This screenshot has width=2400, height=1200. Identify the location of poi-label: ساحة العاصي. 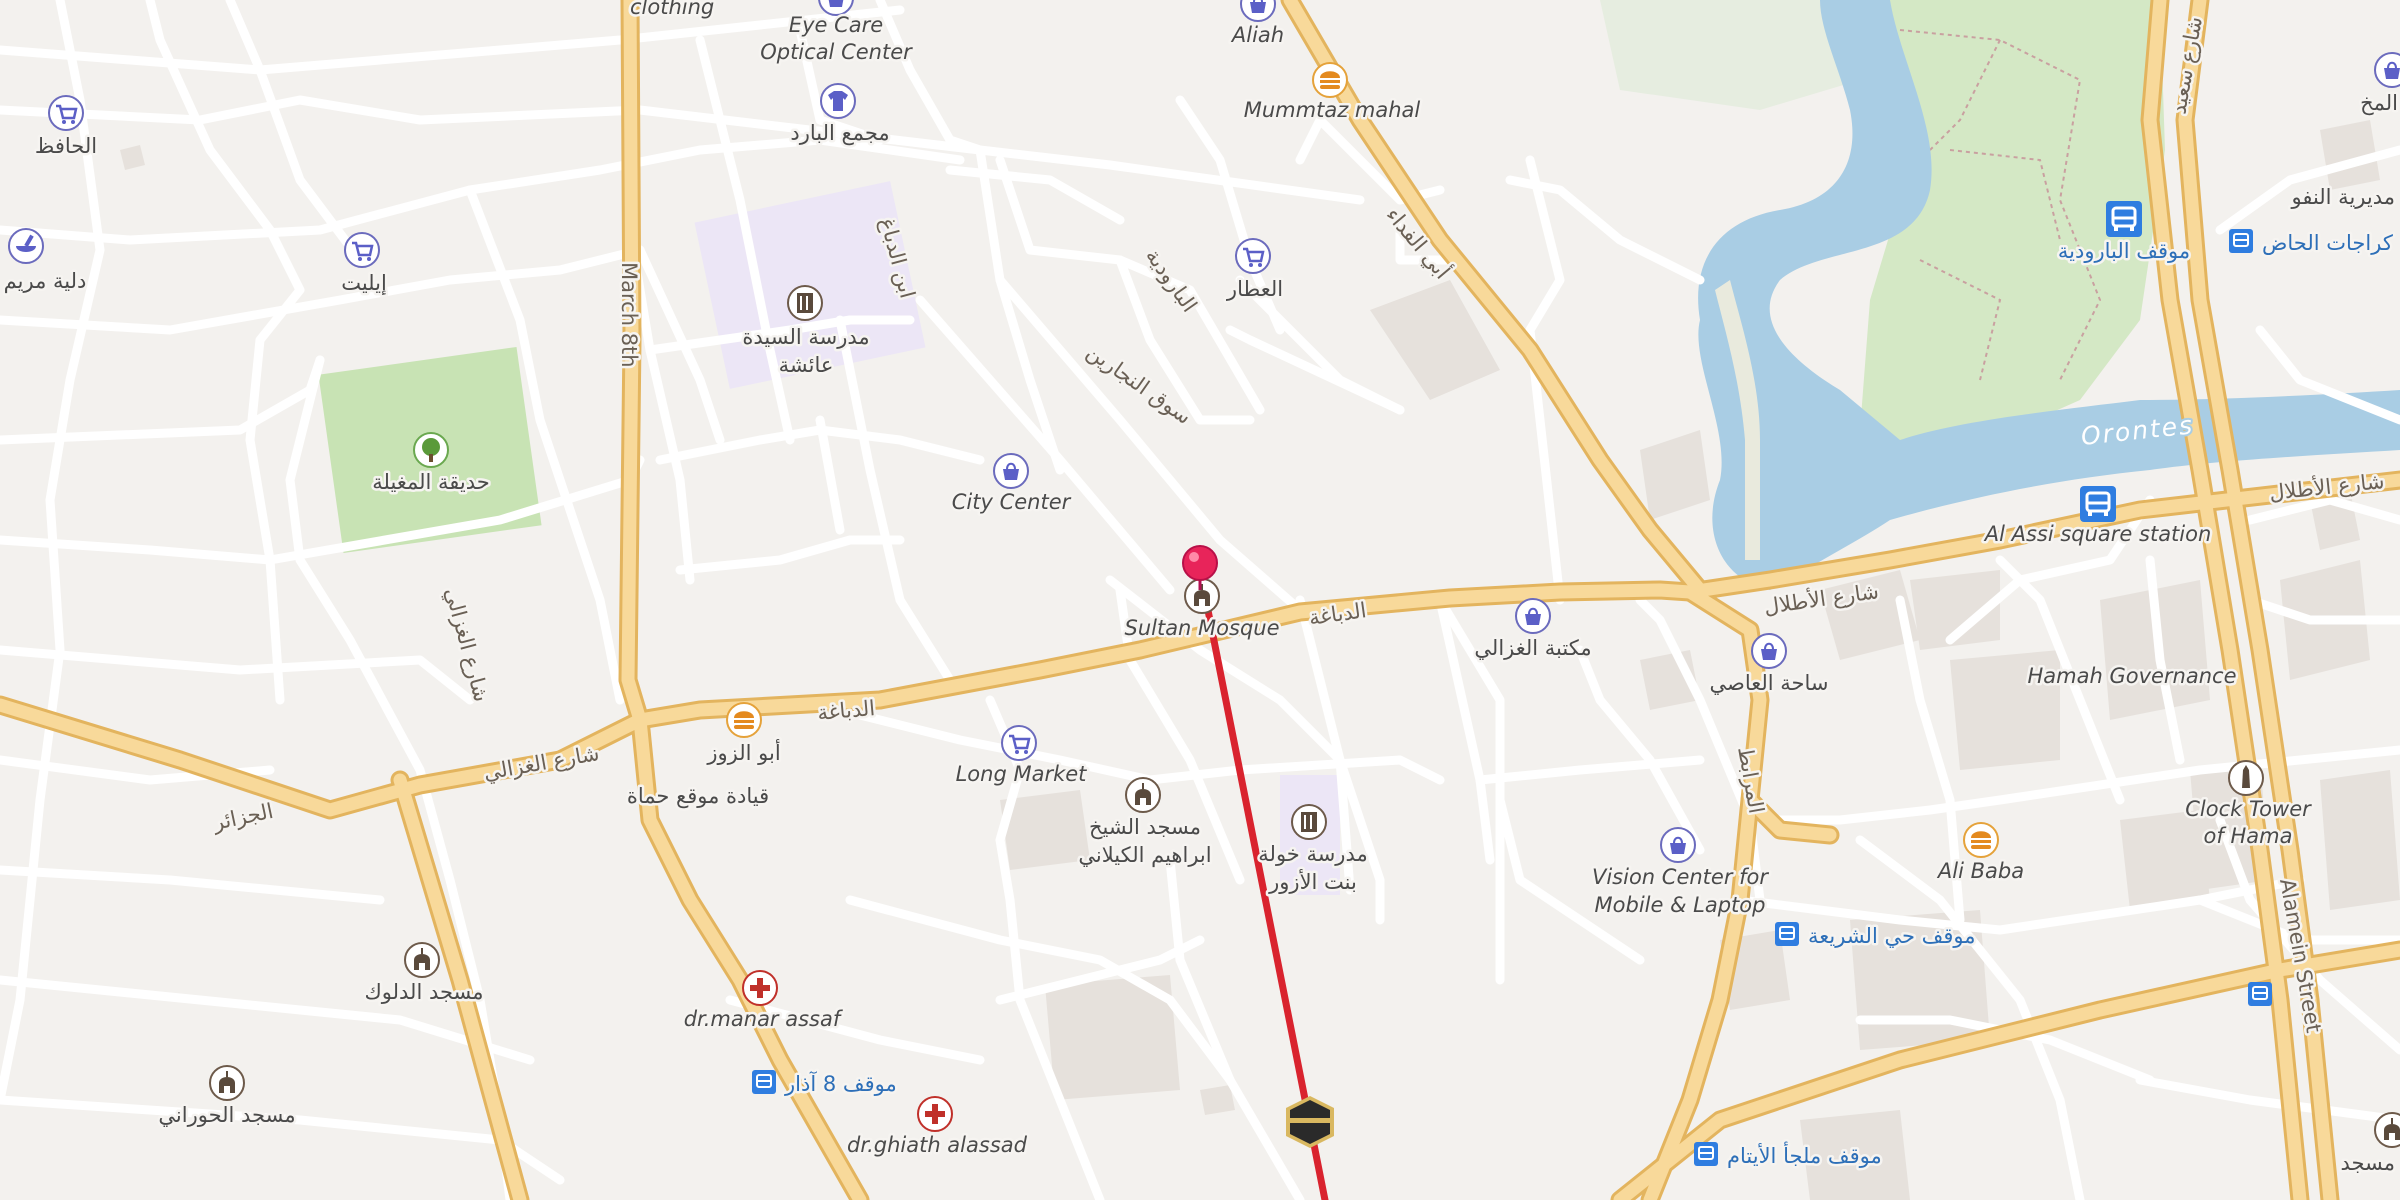
(1768, 683).